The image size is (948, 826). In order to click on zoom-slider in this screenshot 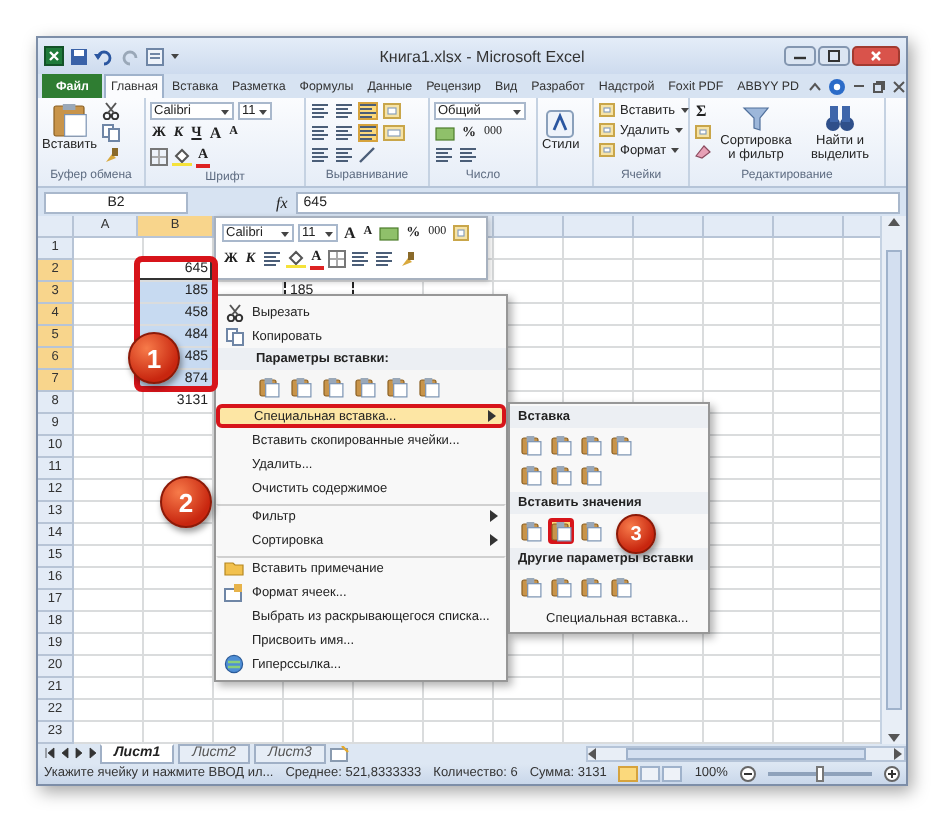, I will do `click(819, 773)`.